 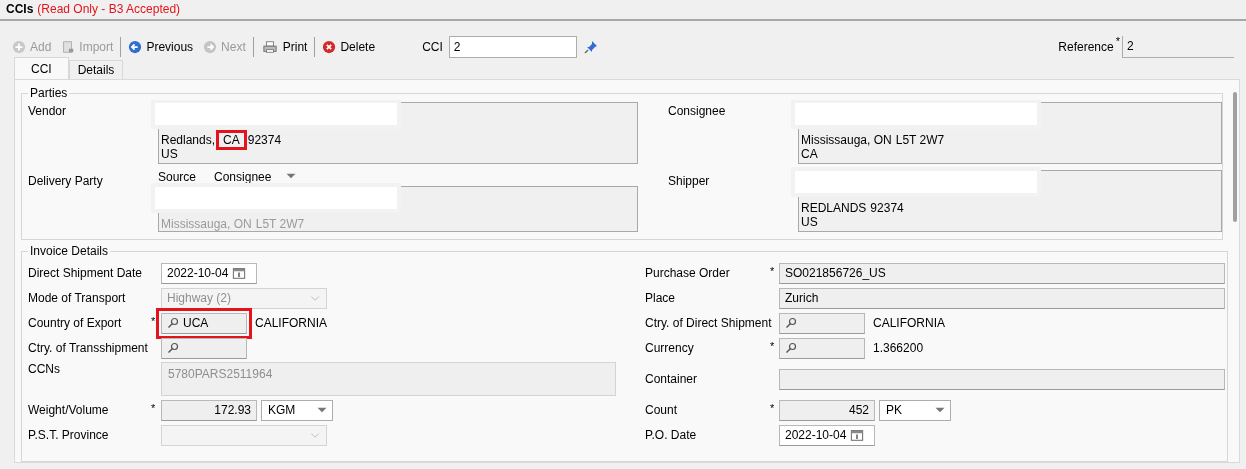 What do you see at coordinates (432, 46) in the screenshot?
I see `field-label: CCI` at bounding box center [432, 46].